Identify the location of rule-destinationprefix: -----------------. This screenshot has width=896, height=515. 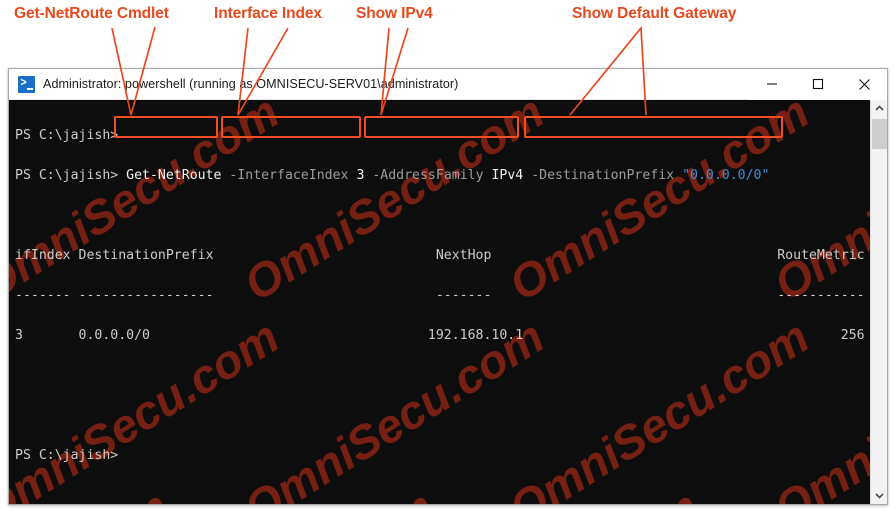
(146, 295).